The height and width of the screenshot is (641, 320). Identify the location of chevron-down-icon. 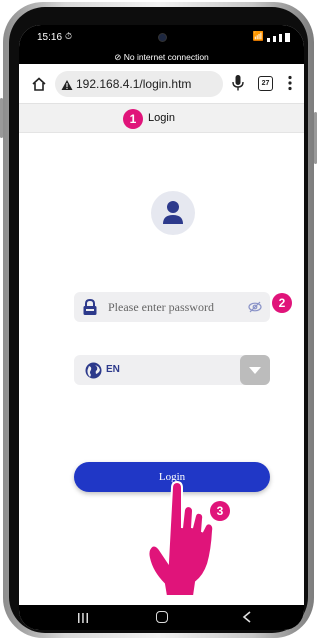
(255, 370).